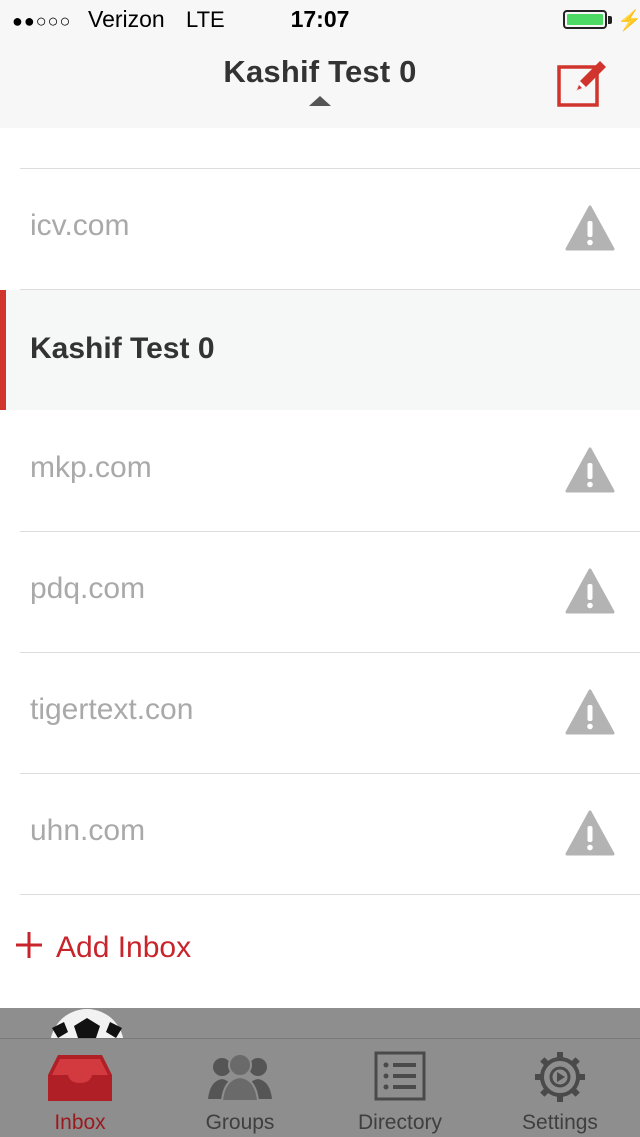 Image resolution: width=640 pixels, height=1137 pixels. I want to click on status-bar: ●●○○○ Verizon LTE 17:07 ⚡, so click(320, 20).